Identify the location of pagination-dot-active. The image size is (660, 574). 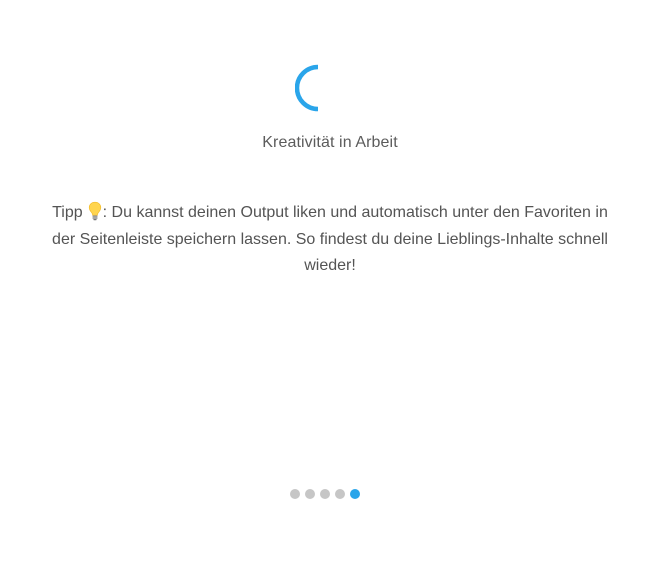
(355, 494).